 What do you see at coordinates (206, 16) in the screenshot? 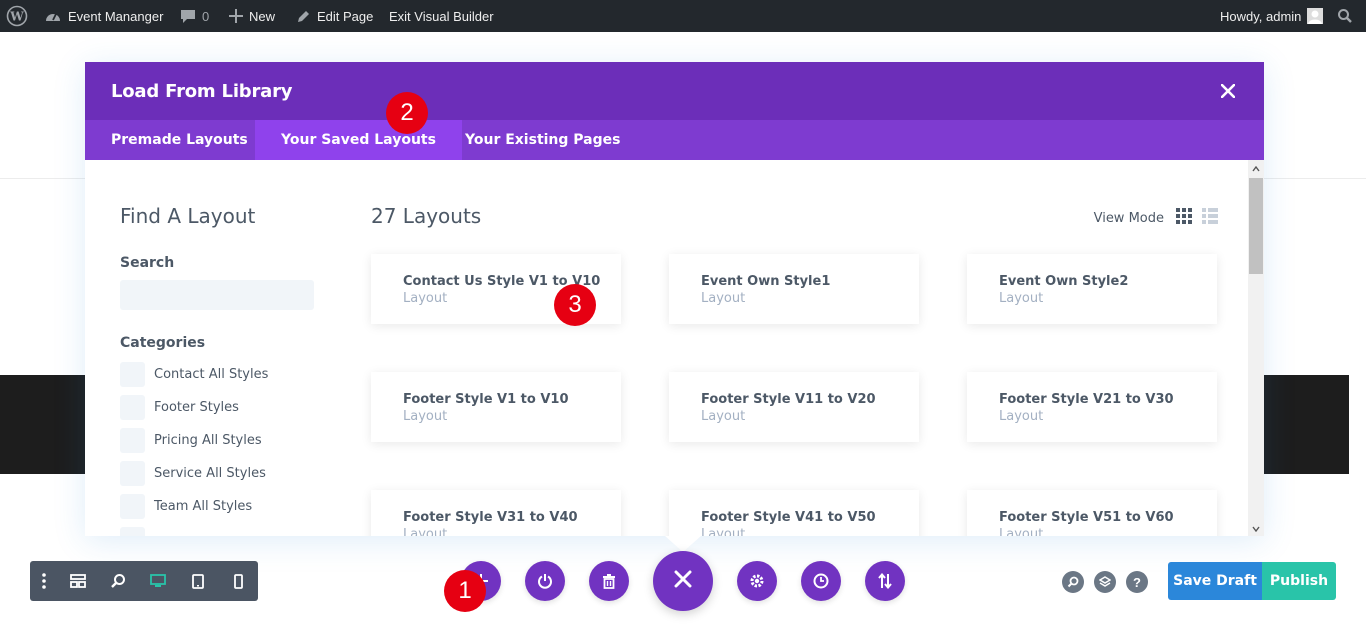
I see `comments-count: 0` at bounding box center [206, 16].